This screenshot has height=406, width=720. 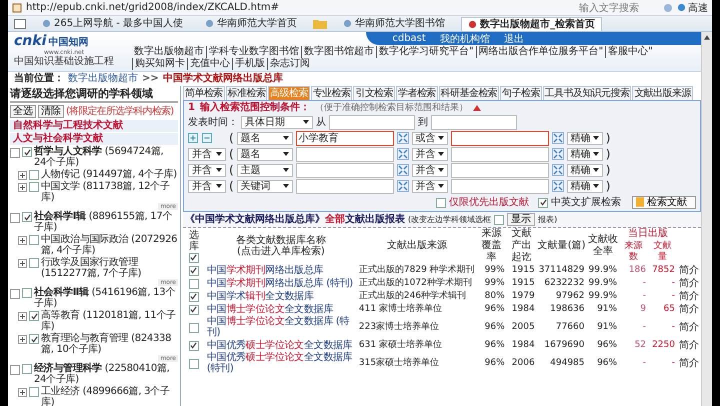 What do you see at coordinates (289, 64) in the screenshot?
I see `nav-link: 杂志订阅` at bounding box center [289, 64].